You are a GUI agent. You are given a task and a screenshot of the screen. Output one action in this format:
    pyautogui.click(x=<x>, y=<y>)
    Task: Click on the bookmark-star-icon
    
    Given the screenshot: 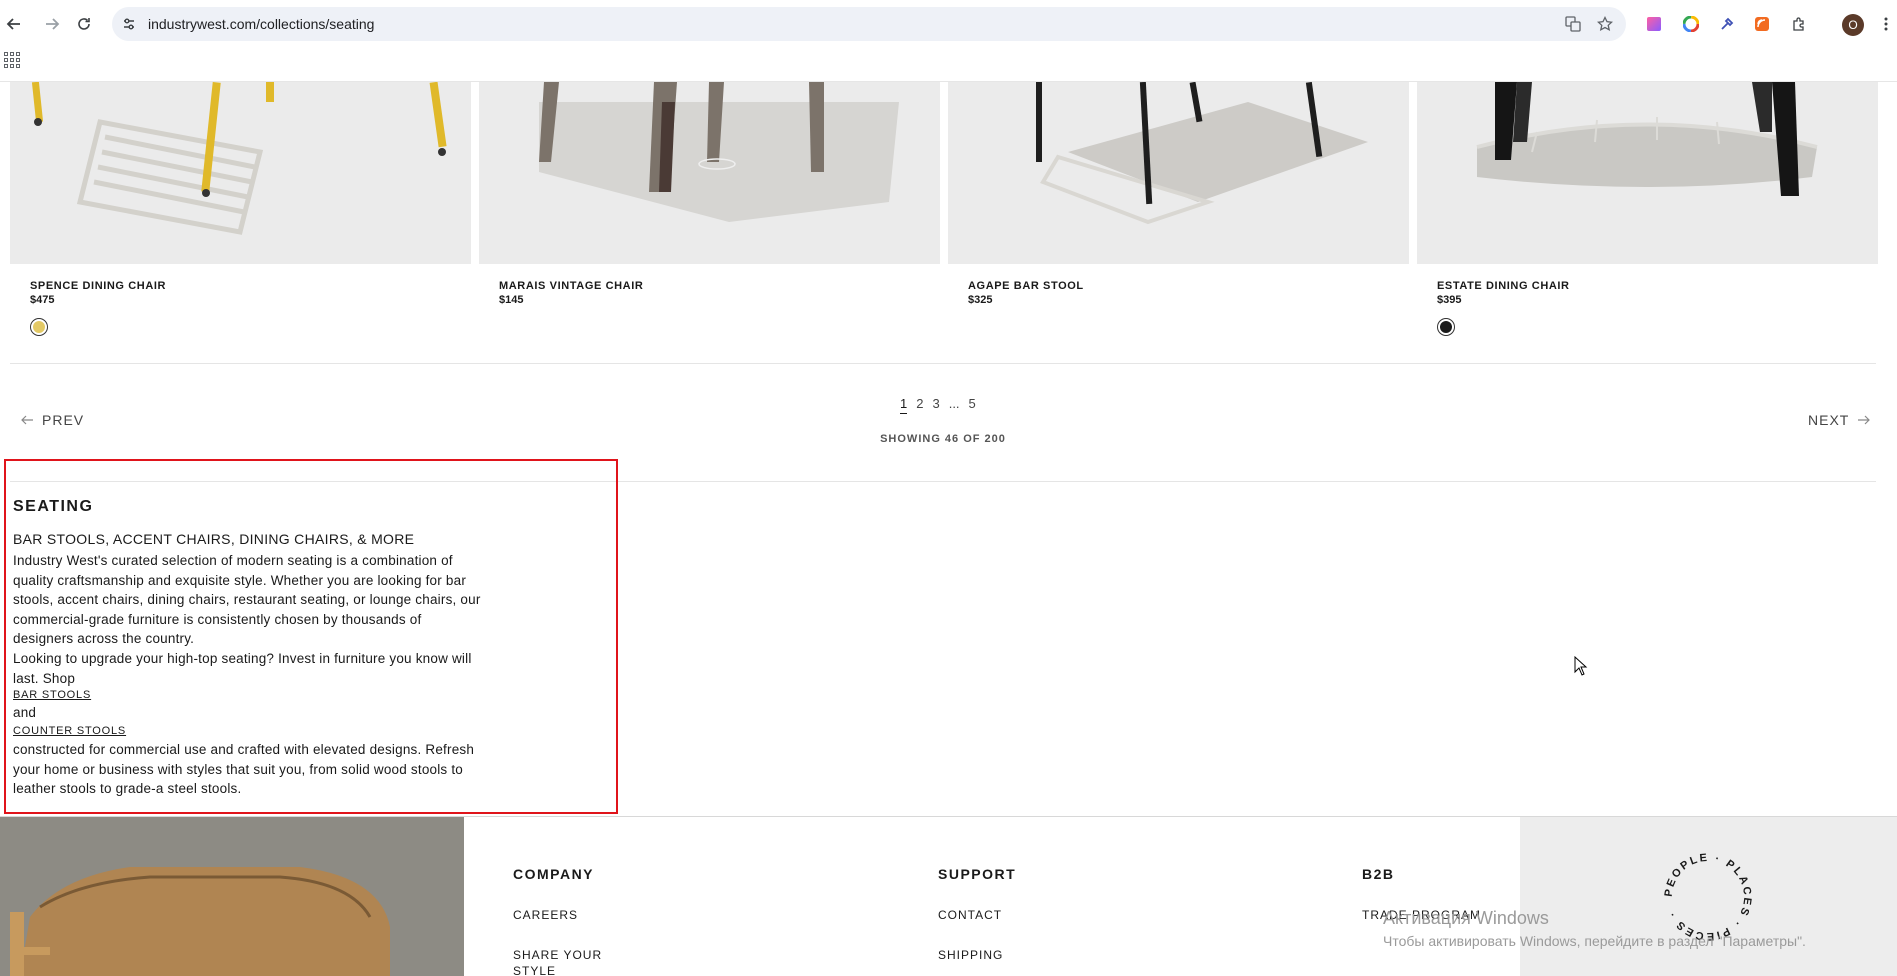 What is the action you would take?
    pyautogui.click(x=1605, y=24)
    